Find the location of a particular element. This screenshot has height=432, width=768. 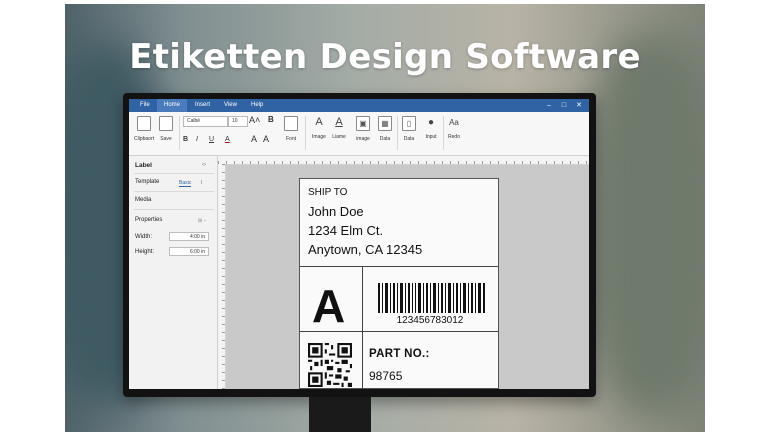

font-size-select: 10 is located at coordinates (238, 121).